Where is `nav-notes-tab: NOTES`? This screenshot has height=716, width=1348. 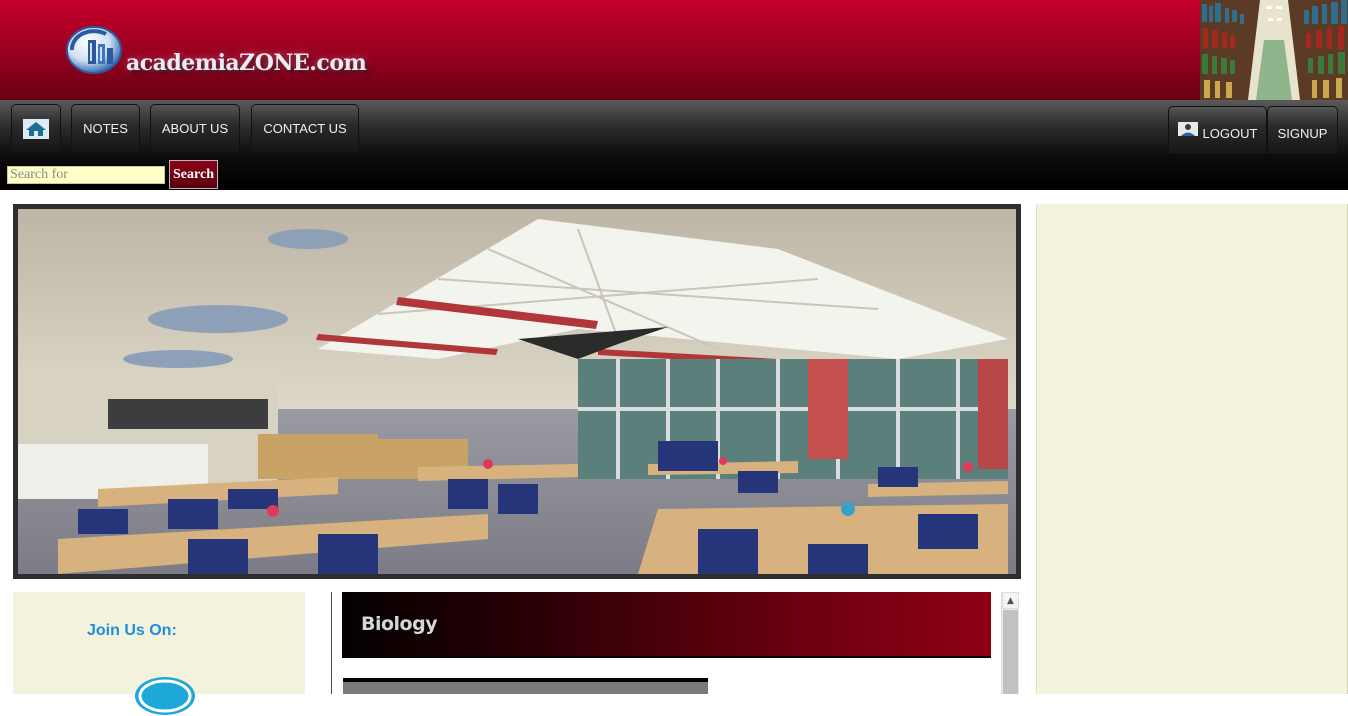
nav-notes-tab: NOTES is located at coordinates (105, 128).